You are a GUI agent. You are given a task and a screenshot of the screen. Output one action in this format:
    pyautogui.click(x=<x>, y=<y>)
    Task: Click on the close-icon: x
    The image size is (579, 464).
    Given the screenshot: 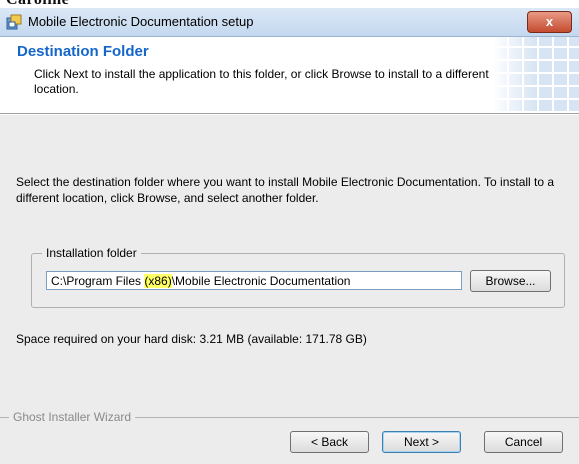 What is the action you would take?
    pyautogui.click(x=549, y=21)
    